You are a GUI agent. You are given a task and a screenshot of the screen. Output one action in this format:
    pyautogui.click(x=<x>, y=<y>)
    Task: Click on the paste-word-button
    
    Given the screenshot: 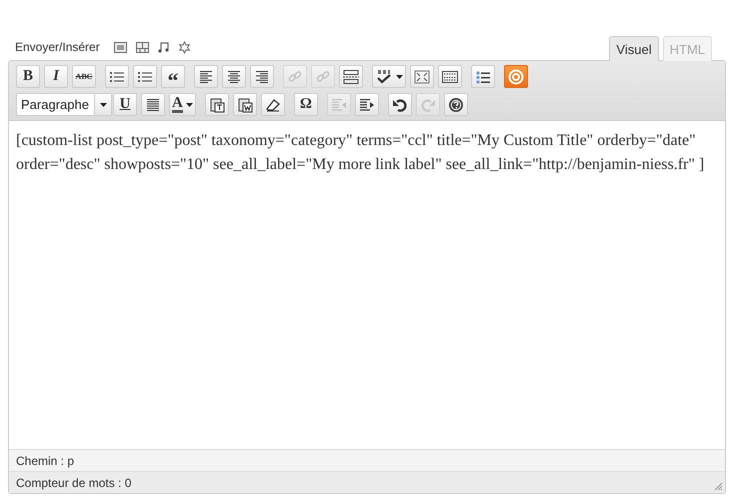 What is the action you would take?
    pyautogui.click(x=244, y=104)
    